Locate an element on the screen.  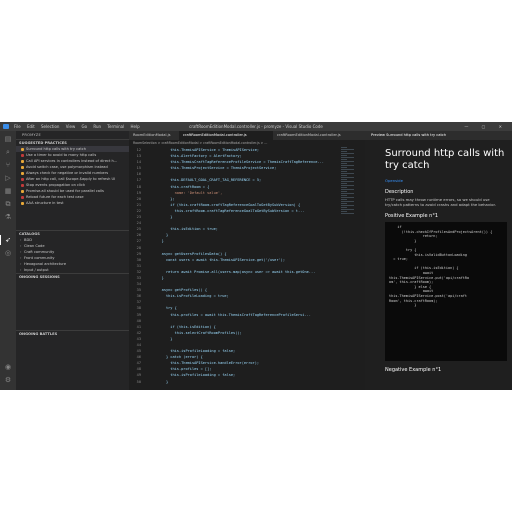
minimap is located at coordinates (352, 268).